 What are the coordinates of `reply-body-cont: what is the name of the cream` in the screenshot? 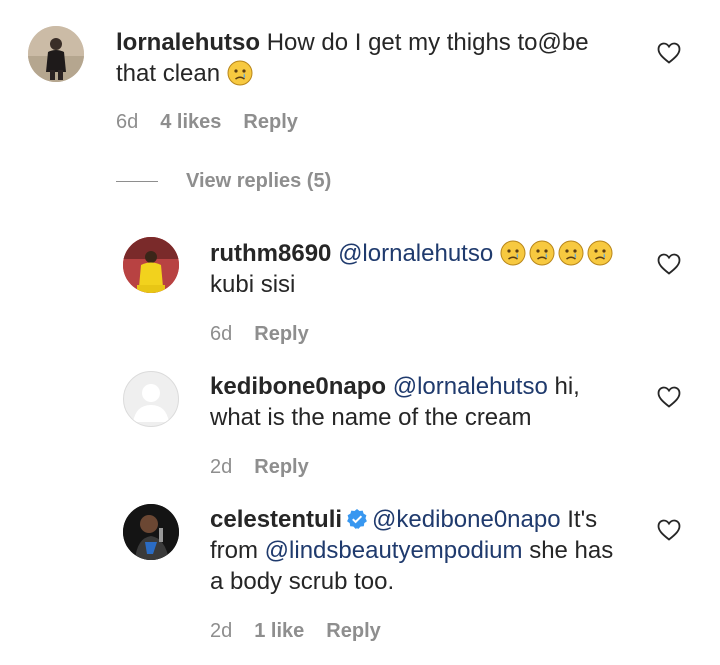 It's located at (371, 417).